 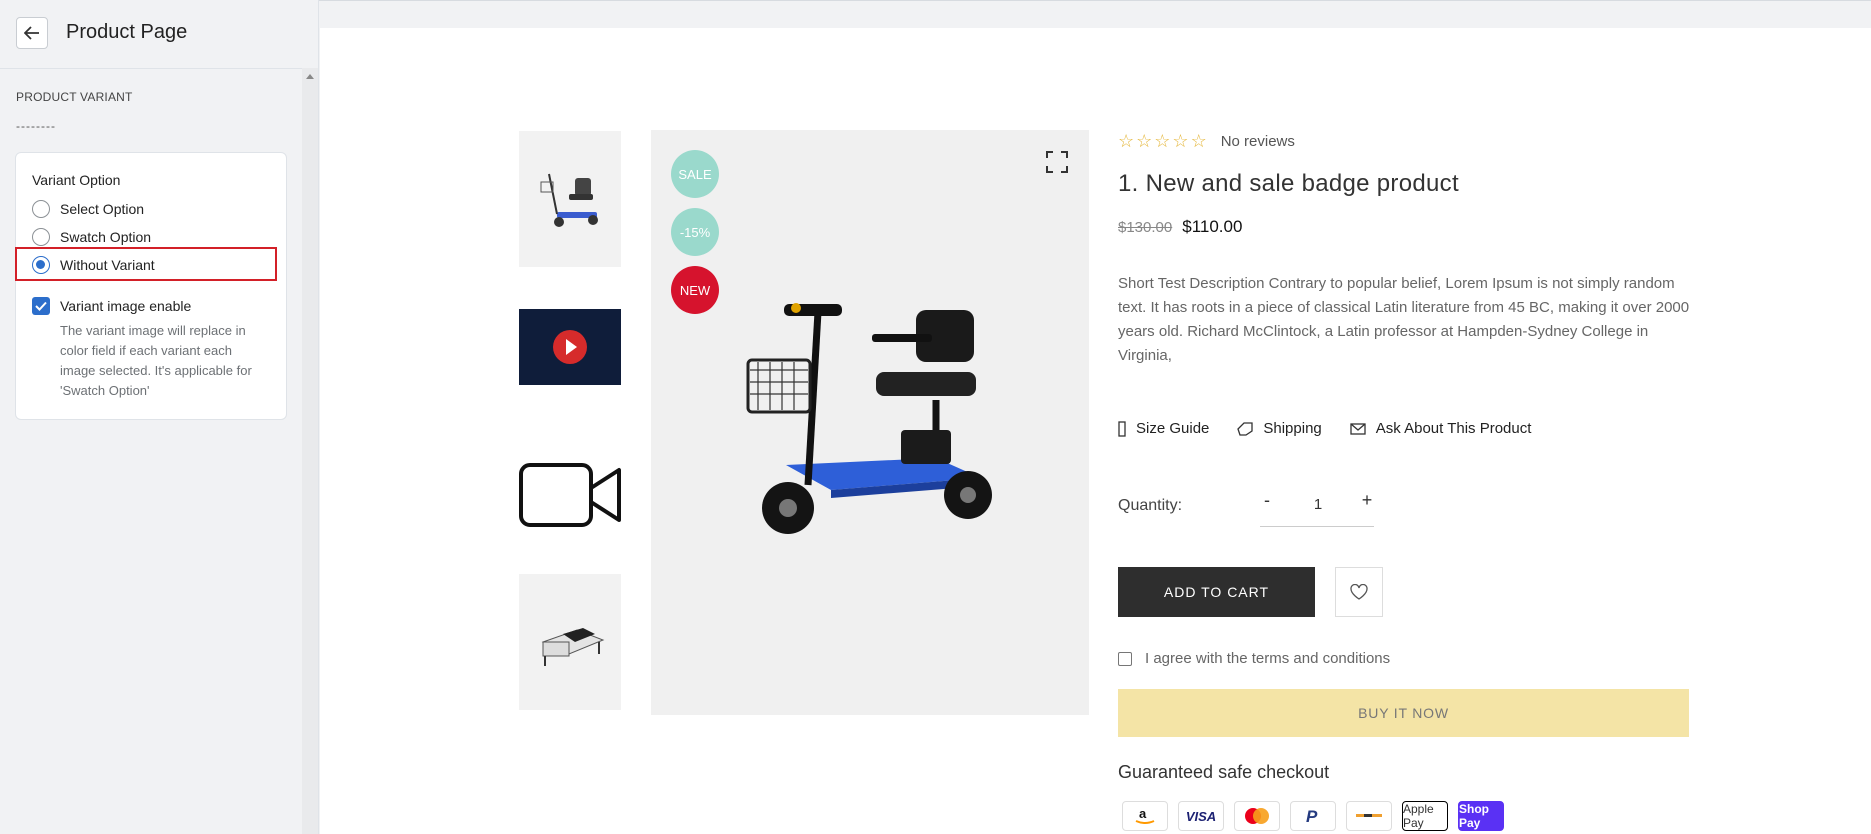 I want to click on radio-without-variant: Without Variant, so click(x=93, y=265).